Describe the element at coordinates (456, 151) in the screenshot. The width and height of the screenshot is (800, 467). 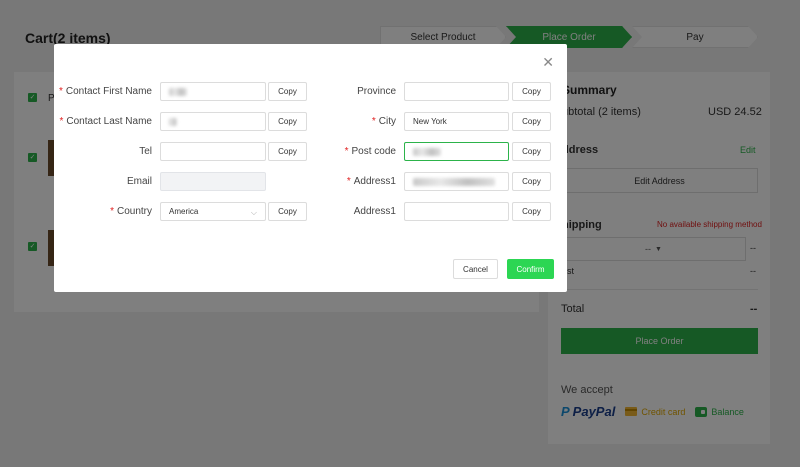
I see `post-code-input` at that location.